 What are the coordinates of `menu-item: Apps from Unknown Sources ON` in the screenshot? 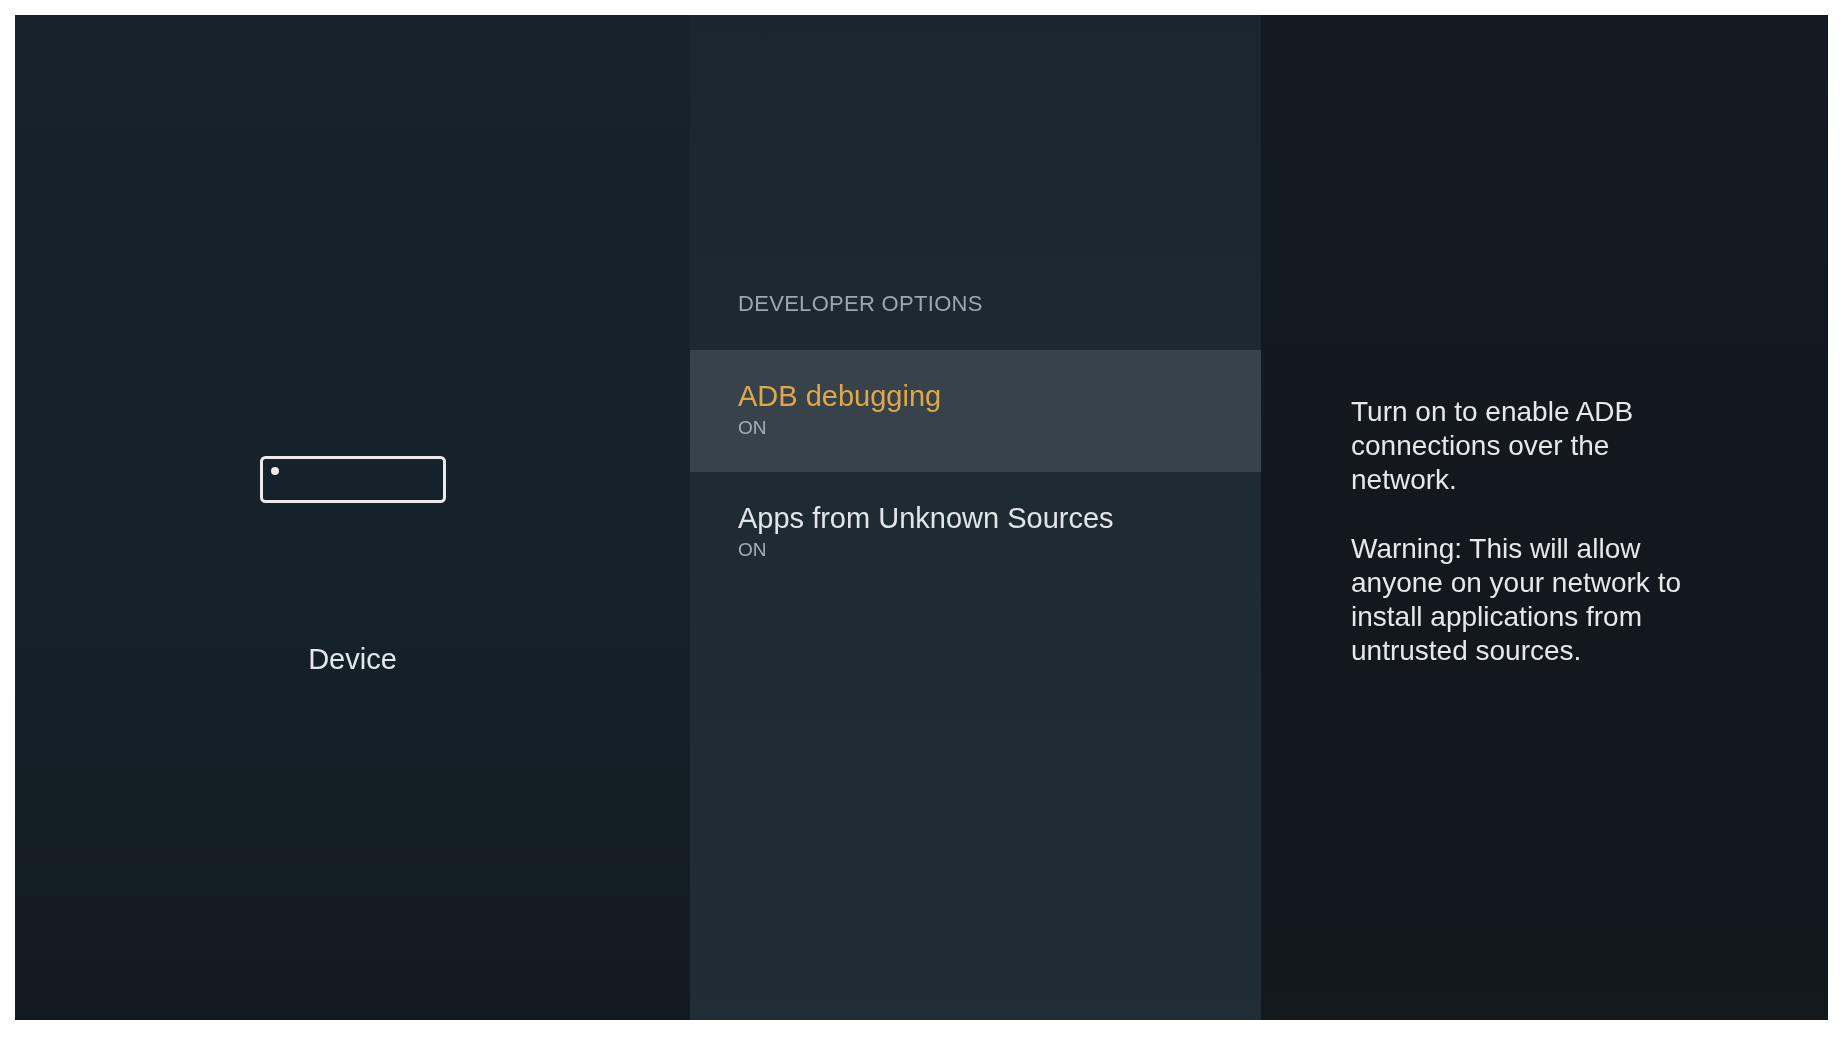 It's located at (975, 533).